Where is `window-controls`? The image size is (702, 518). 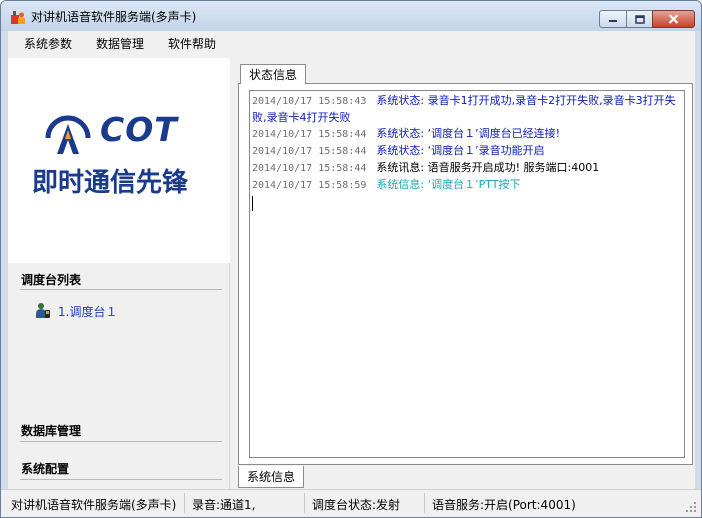 window-controls is located at coordinates (647, 19).